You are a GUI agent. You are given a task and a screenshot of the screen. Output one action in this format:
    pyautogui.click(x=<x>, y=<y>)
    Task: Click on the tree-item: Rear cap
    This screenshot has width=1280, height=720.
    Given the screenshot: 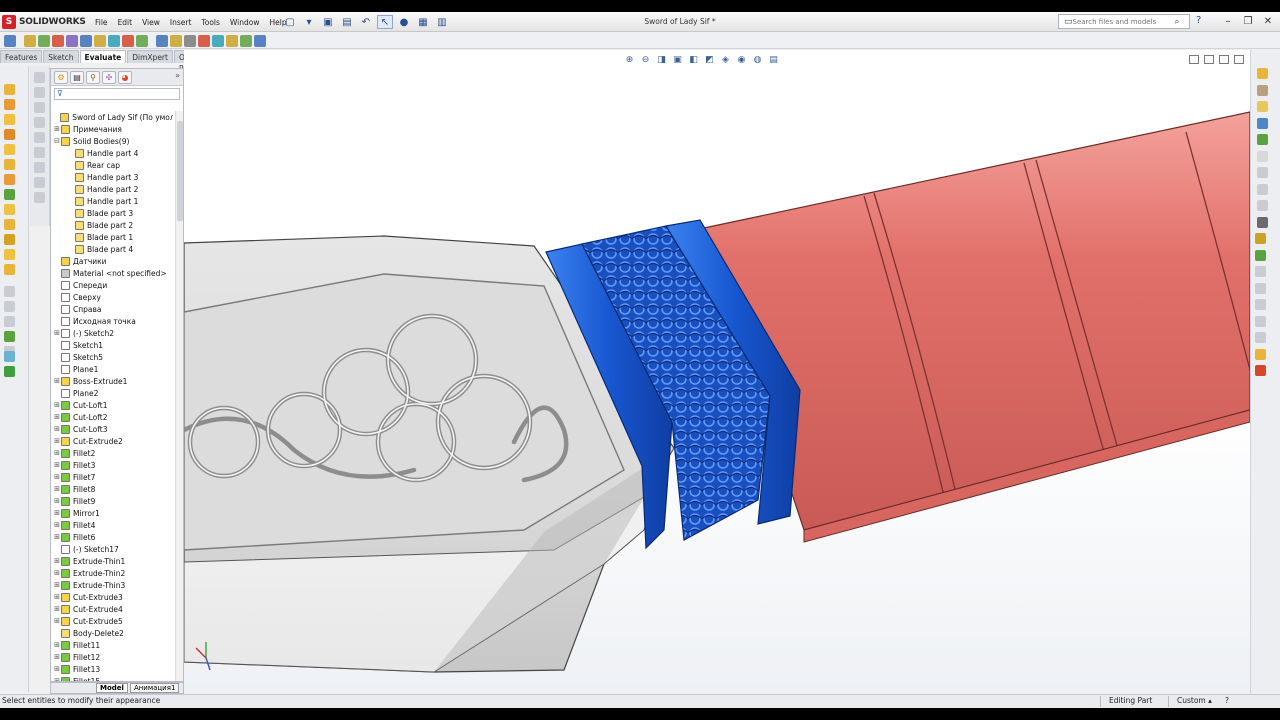 What is the action you would take?
    pyautogui.click(x=113, y=165)
    